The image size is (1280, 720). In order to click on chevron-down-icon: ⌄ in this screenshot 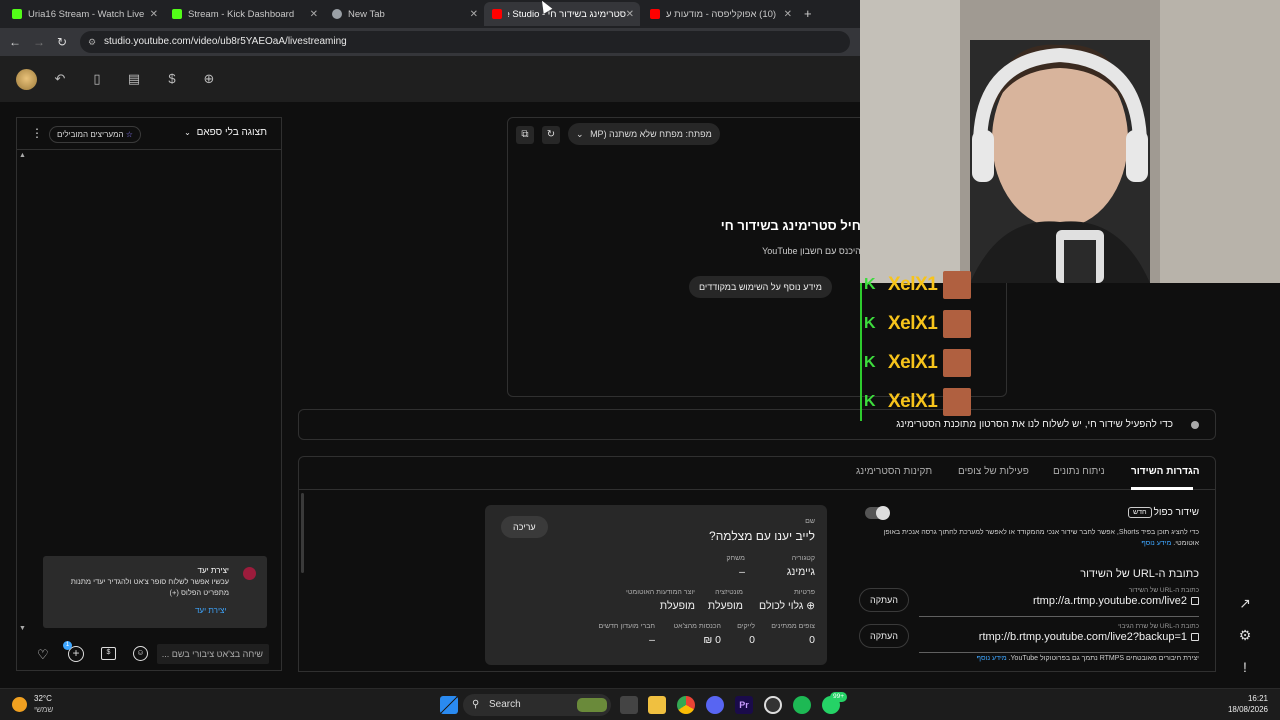, I will do `click(580, 134)`.